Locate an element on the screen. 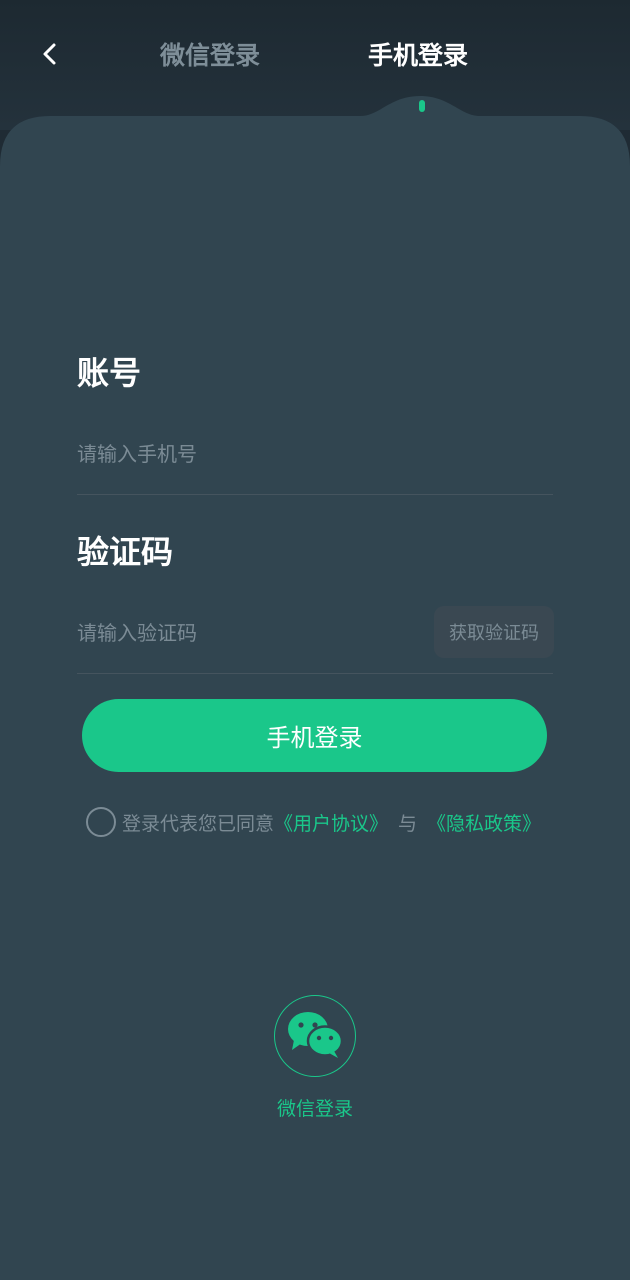 The width and height of the screenshot is (630, 1280). tab-phone-login: 手机登录 is located at coordinates (418, 56).